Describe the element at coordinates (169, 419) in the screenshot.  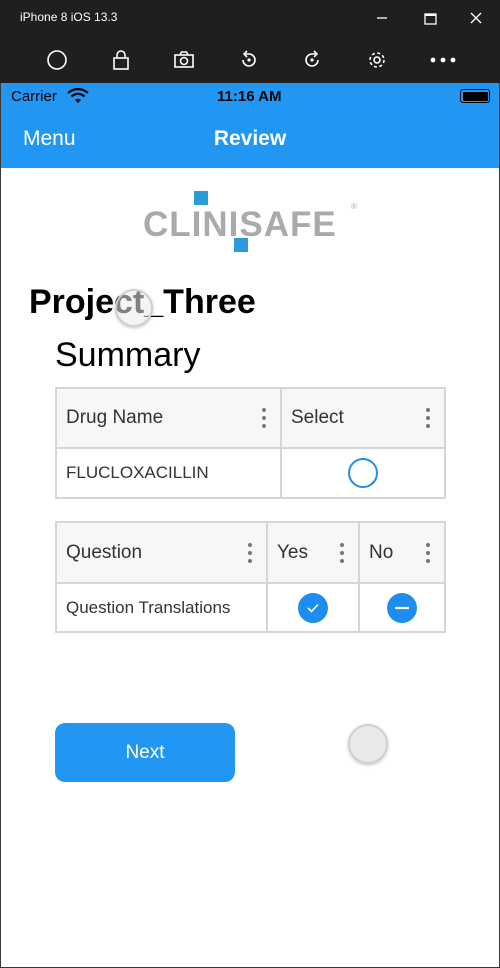
I see `table-header-drug-name: Drug Name` at that location.